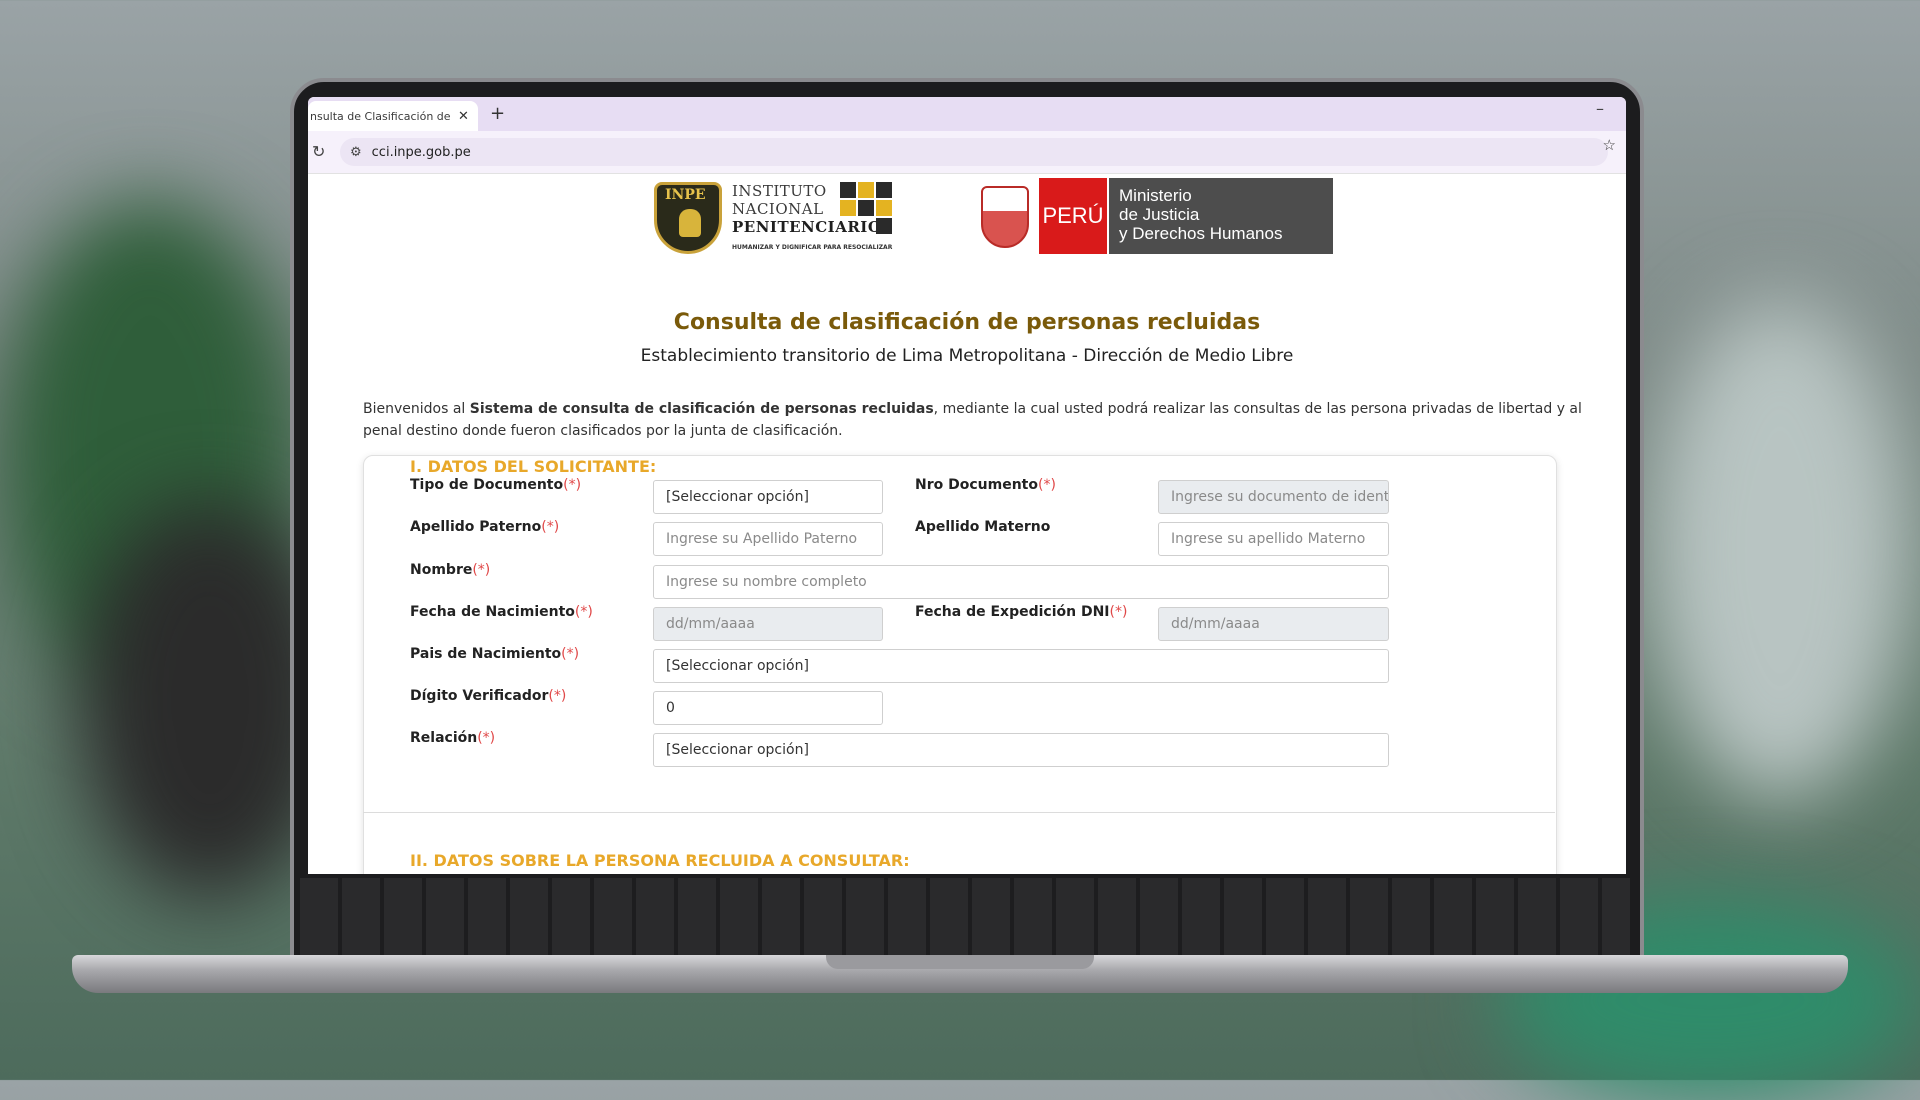 This screenshot has width=1920, height=1100. I want to click on pais-nacimiento-select: [Seleccionar opción], so click(1021, 666).